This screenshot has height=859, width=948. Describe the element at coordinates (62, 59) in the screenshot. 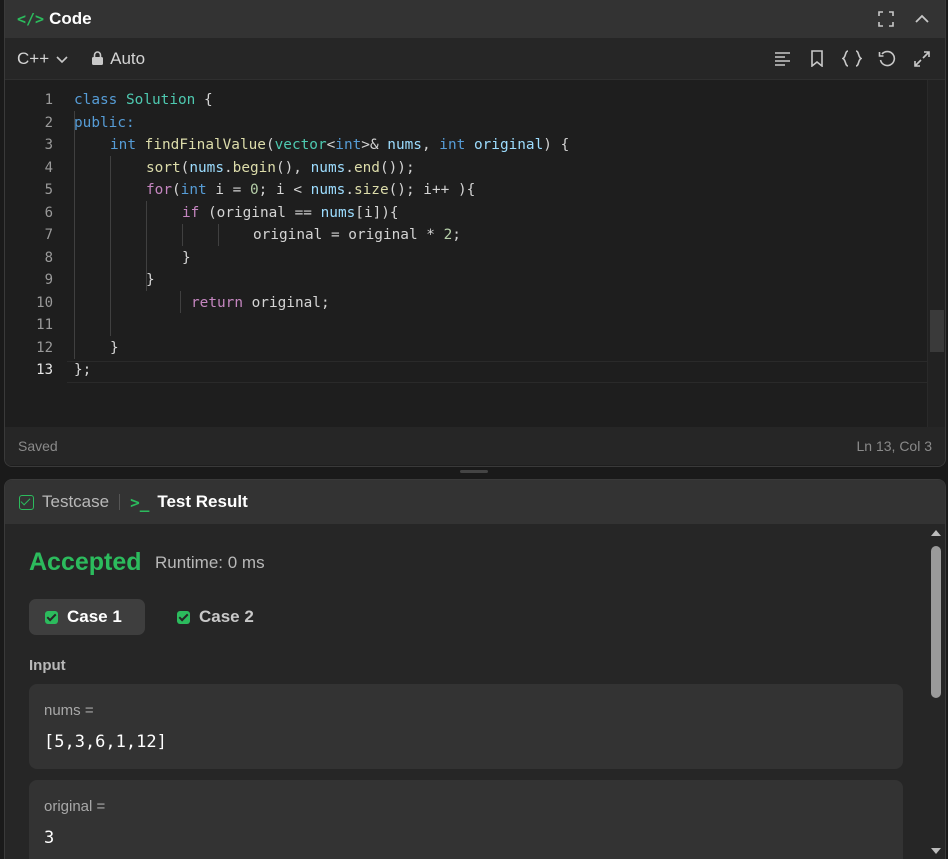

I see `chevron-down-icon` at that location.